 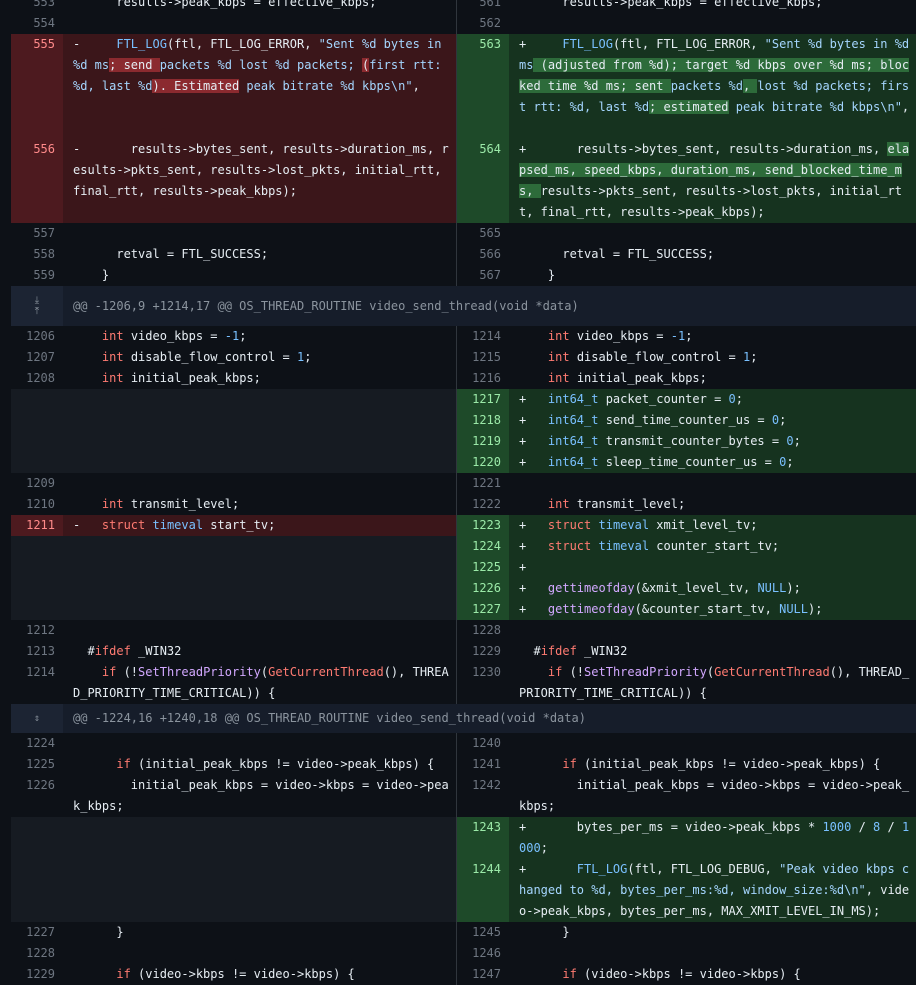 What do you see at coordinates (37, 796) in the screenshot?
I see `left-line-number: 1226` at bounding box center [37, 796].